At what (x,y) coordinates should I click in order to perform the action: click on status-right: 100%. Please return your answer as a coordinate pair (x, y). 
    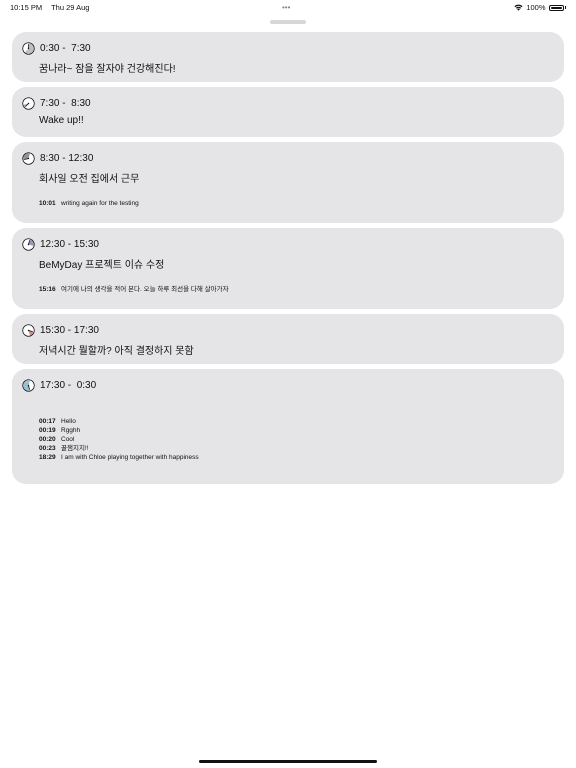
    Looking at the image, I should click on (540, 7).